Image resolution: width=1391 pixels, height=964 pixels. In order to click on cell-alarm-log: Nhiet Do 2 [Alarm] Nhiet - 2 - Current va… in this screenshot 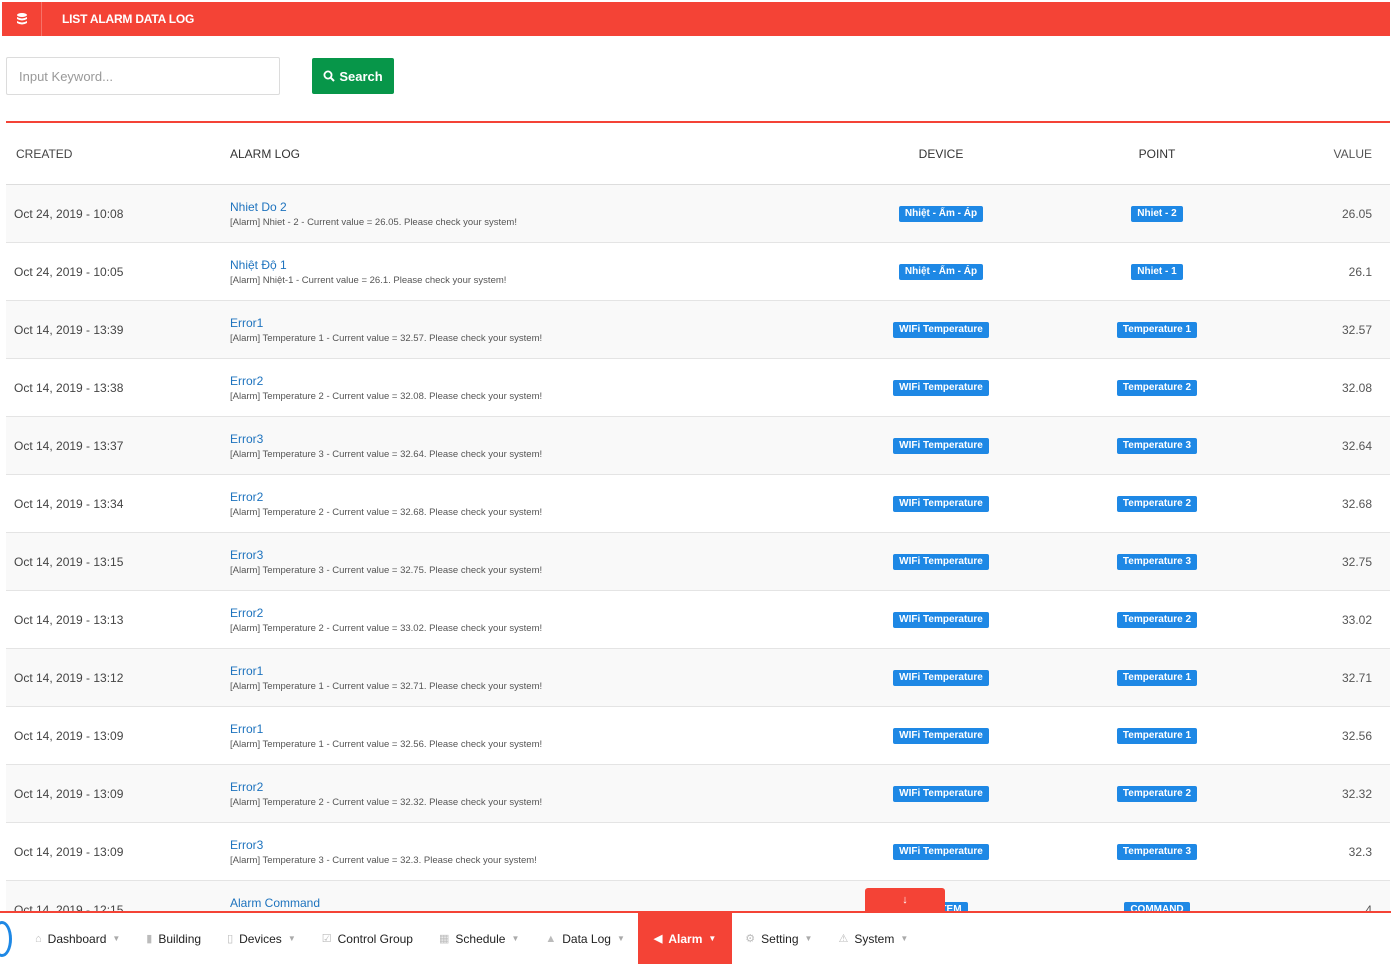, I will do `click(525, 214)`.